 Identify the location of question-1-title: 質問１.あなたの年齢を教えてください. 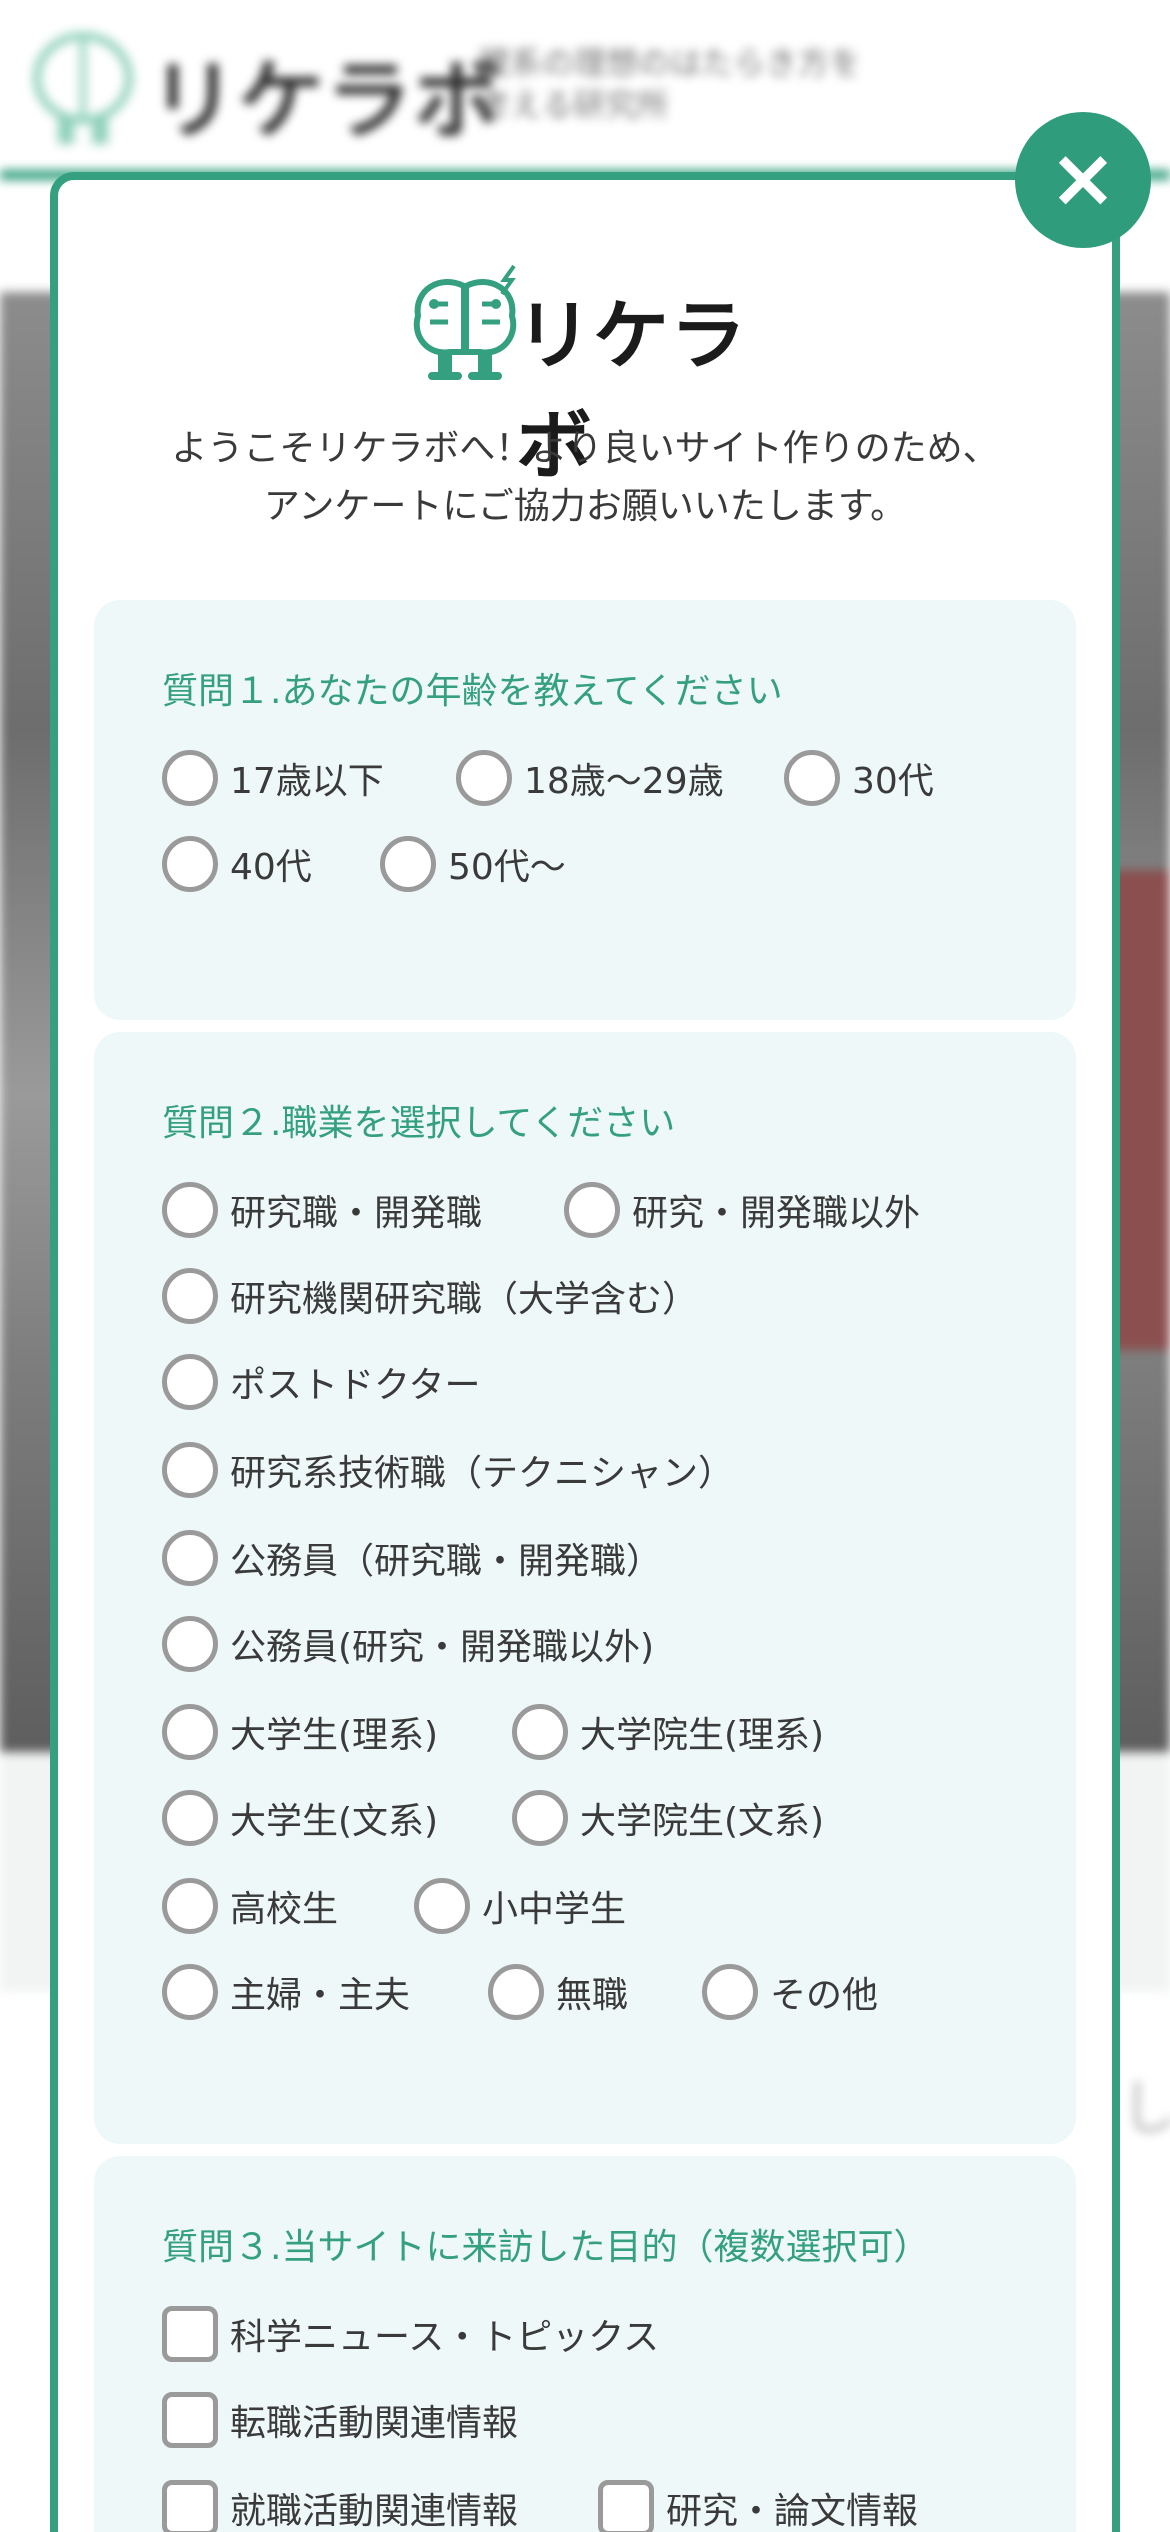
(472, 691).